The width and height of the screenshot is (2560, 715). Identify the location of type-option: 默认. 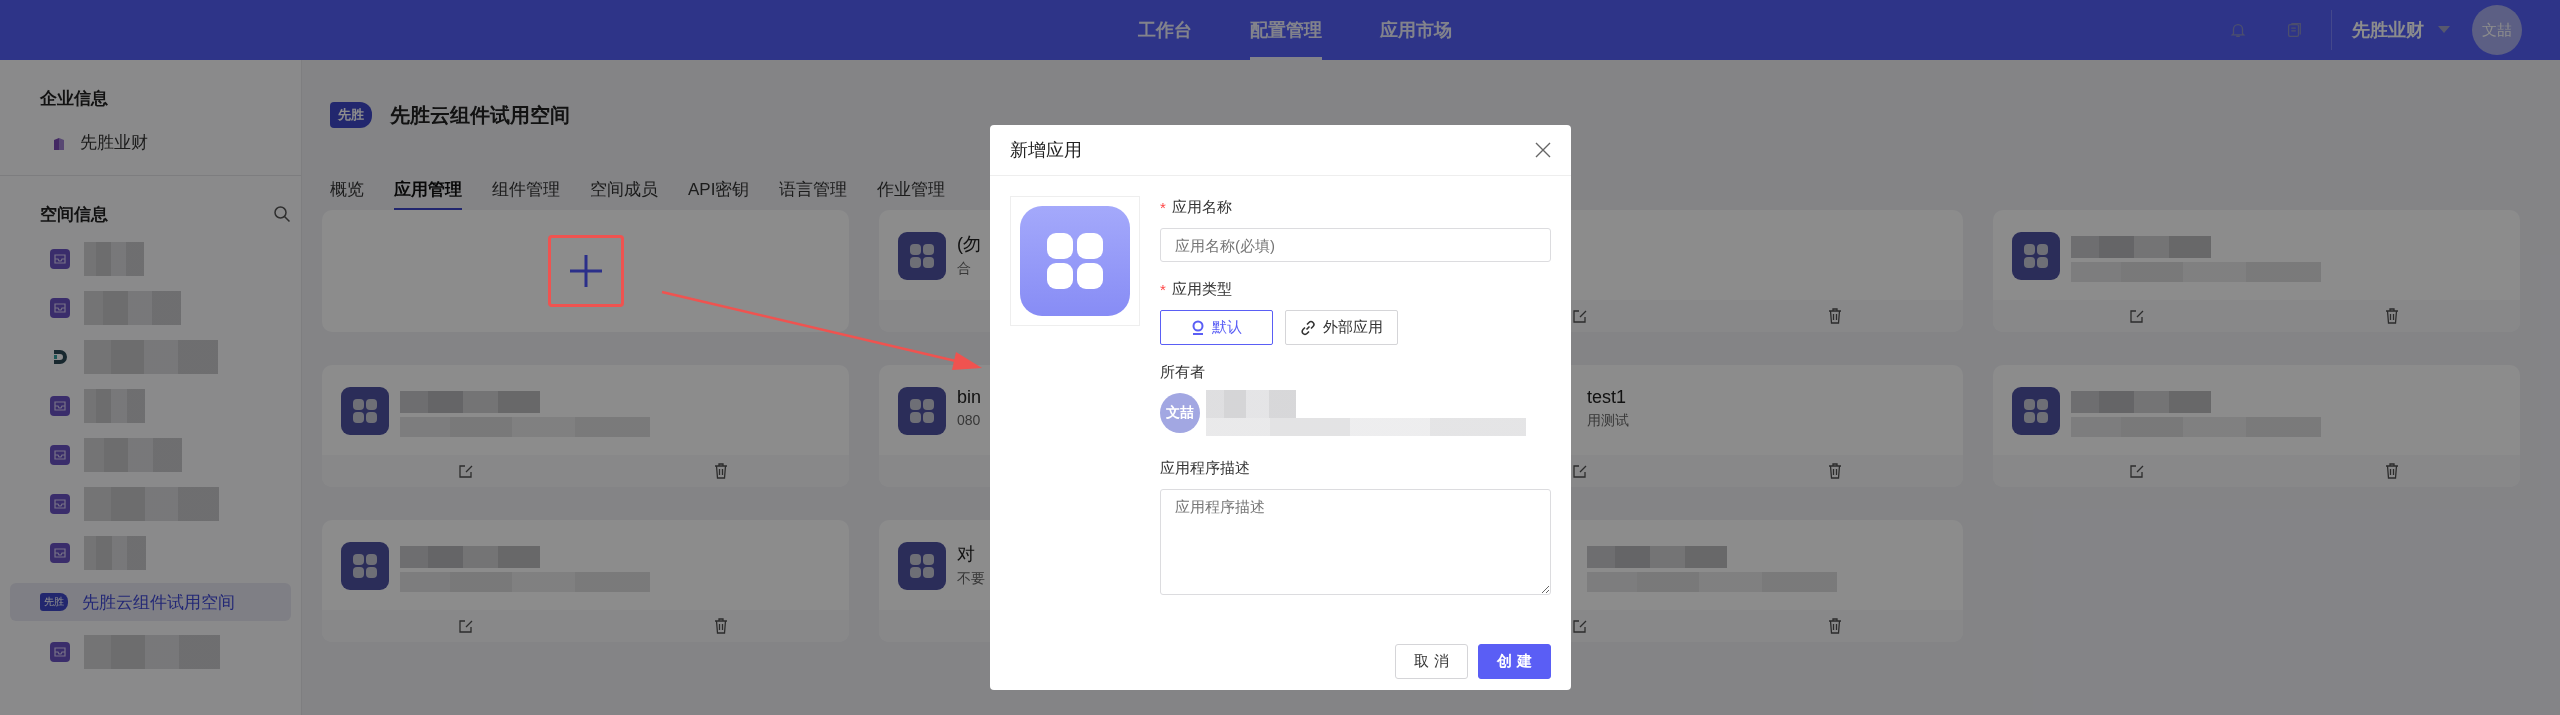
(1216, 327).